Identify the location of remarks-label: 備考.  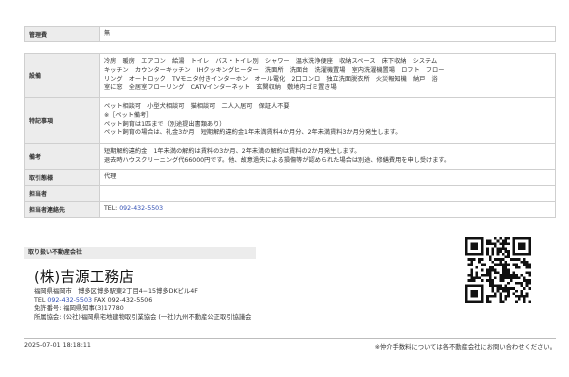
(62, 156).